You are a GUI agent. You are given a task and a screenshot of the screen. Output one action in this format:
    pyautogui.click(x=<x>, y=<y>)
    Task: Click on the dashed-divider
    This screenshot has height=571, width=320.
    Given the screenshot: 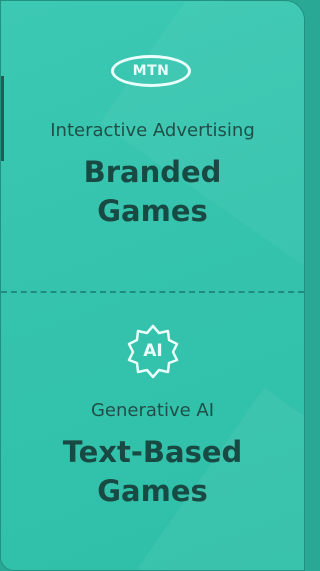 What is the action you would take?
    pyautogui.click(x=152, y=292)
    